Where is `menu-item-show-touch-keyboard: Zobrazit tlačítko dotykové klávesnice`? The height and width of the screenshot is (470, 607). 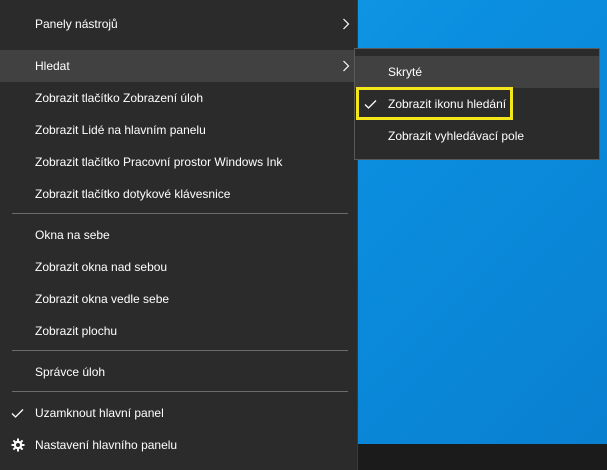 menu-item-show-touch-keyboard: Zobrazit tlačítko dotykové klávesnice is located at coordinates (179, 194).